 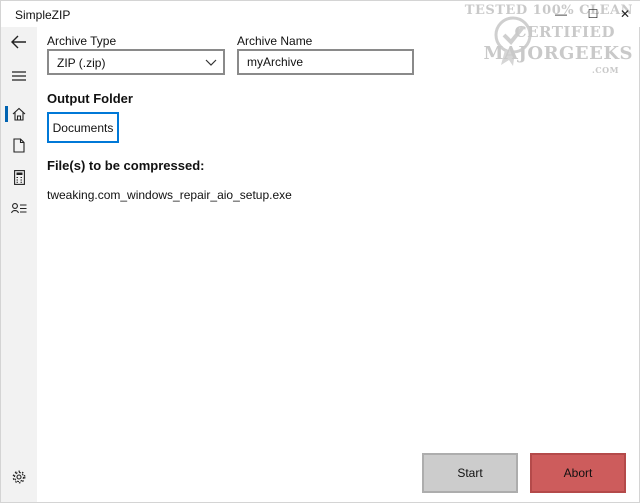 I want to click on output-folder-heading: Output Folder, so click(x=90, y=98).